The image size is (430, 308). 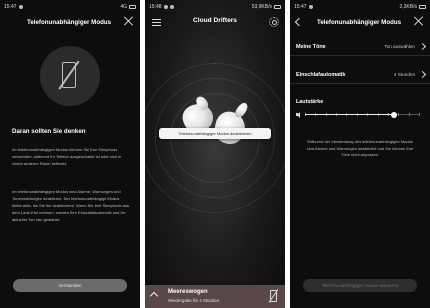 I want to click on row-label: Einschlafautomatik, so click(x=321, y=74).